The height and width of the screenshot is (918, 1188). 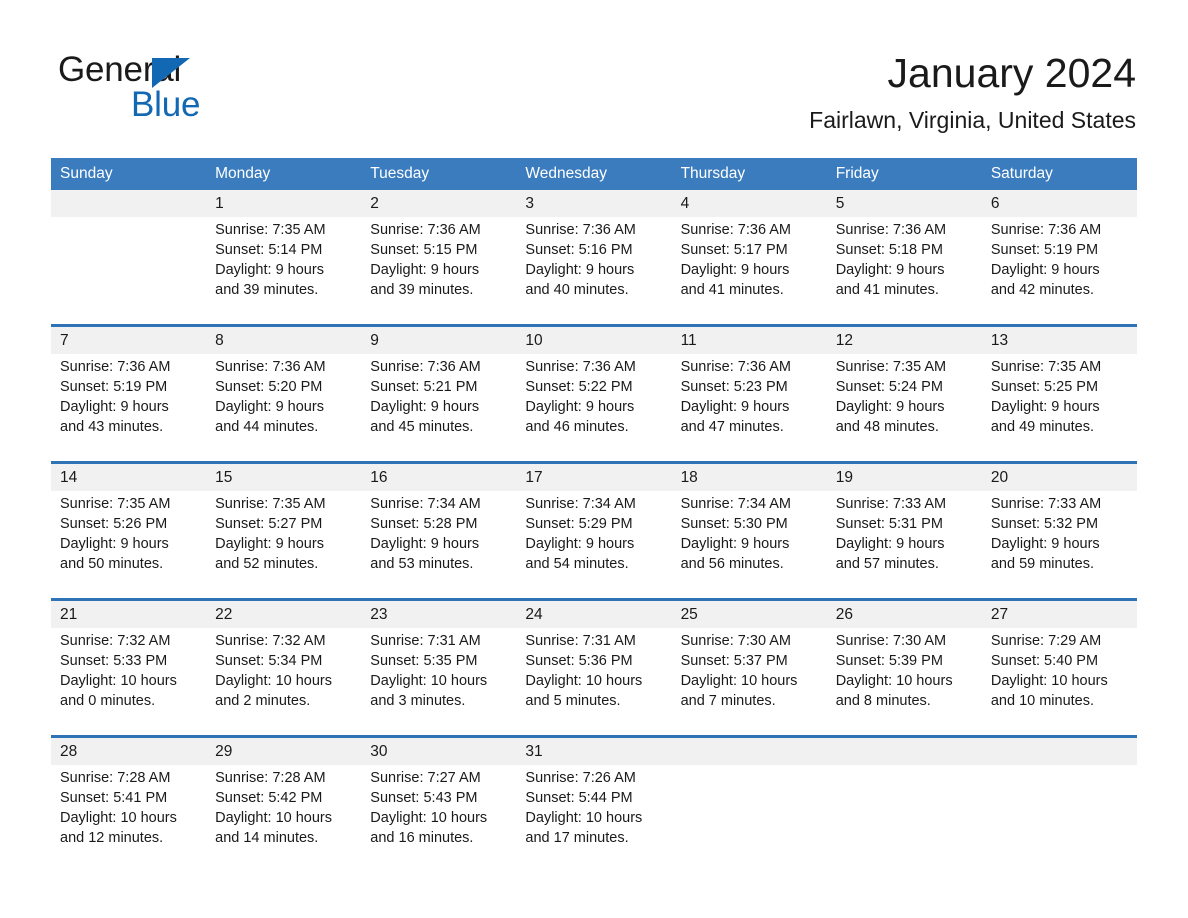 What do you see at coordinates (749, 614) in the screenshot?
I see `day-number: 25` at bounding box center [749, 614].